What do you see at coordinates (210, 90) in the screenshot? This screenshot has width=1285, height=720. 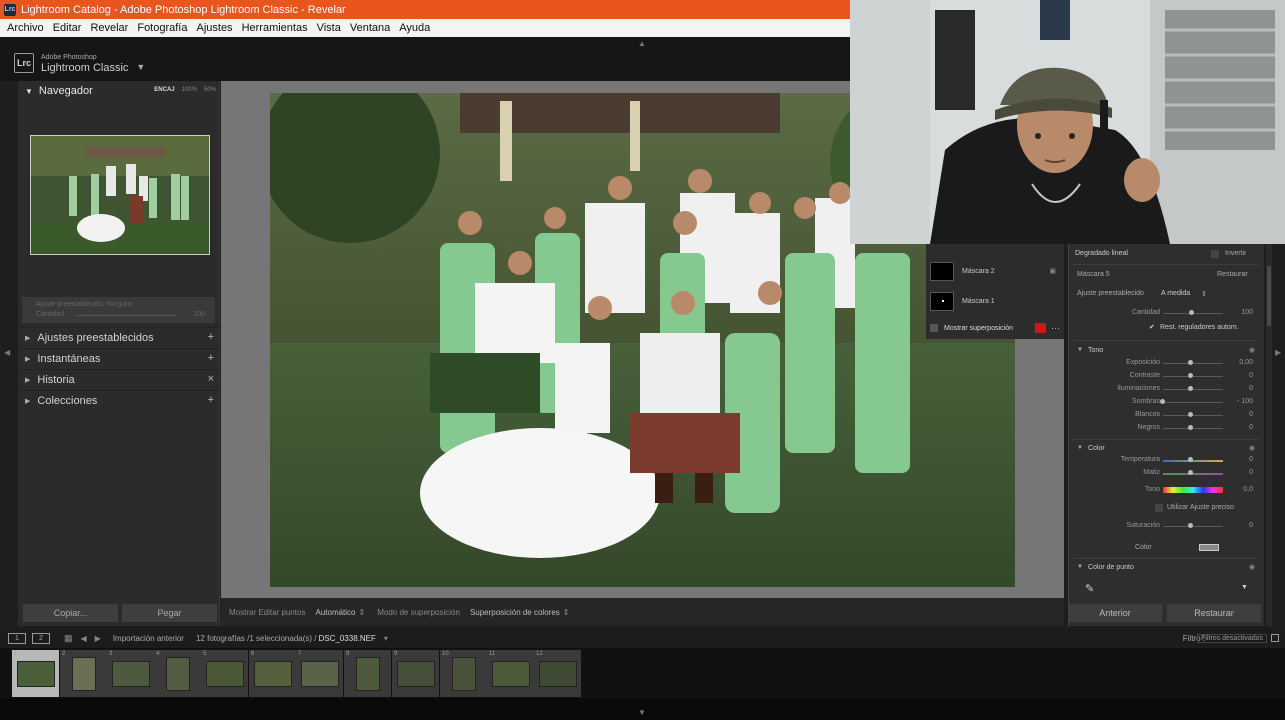 I see `zoom-50: 50%` at bounding box center [210, 90].